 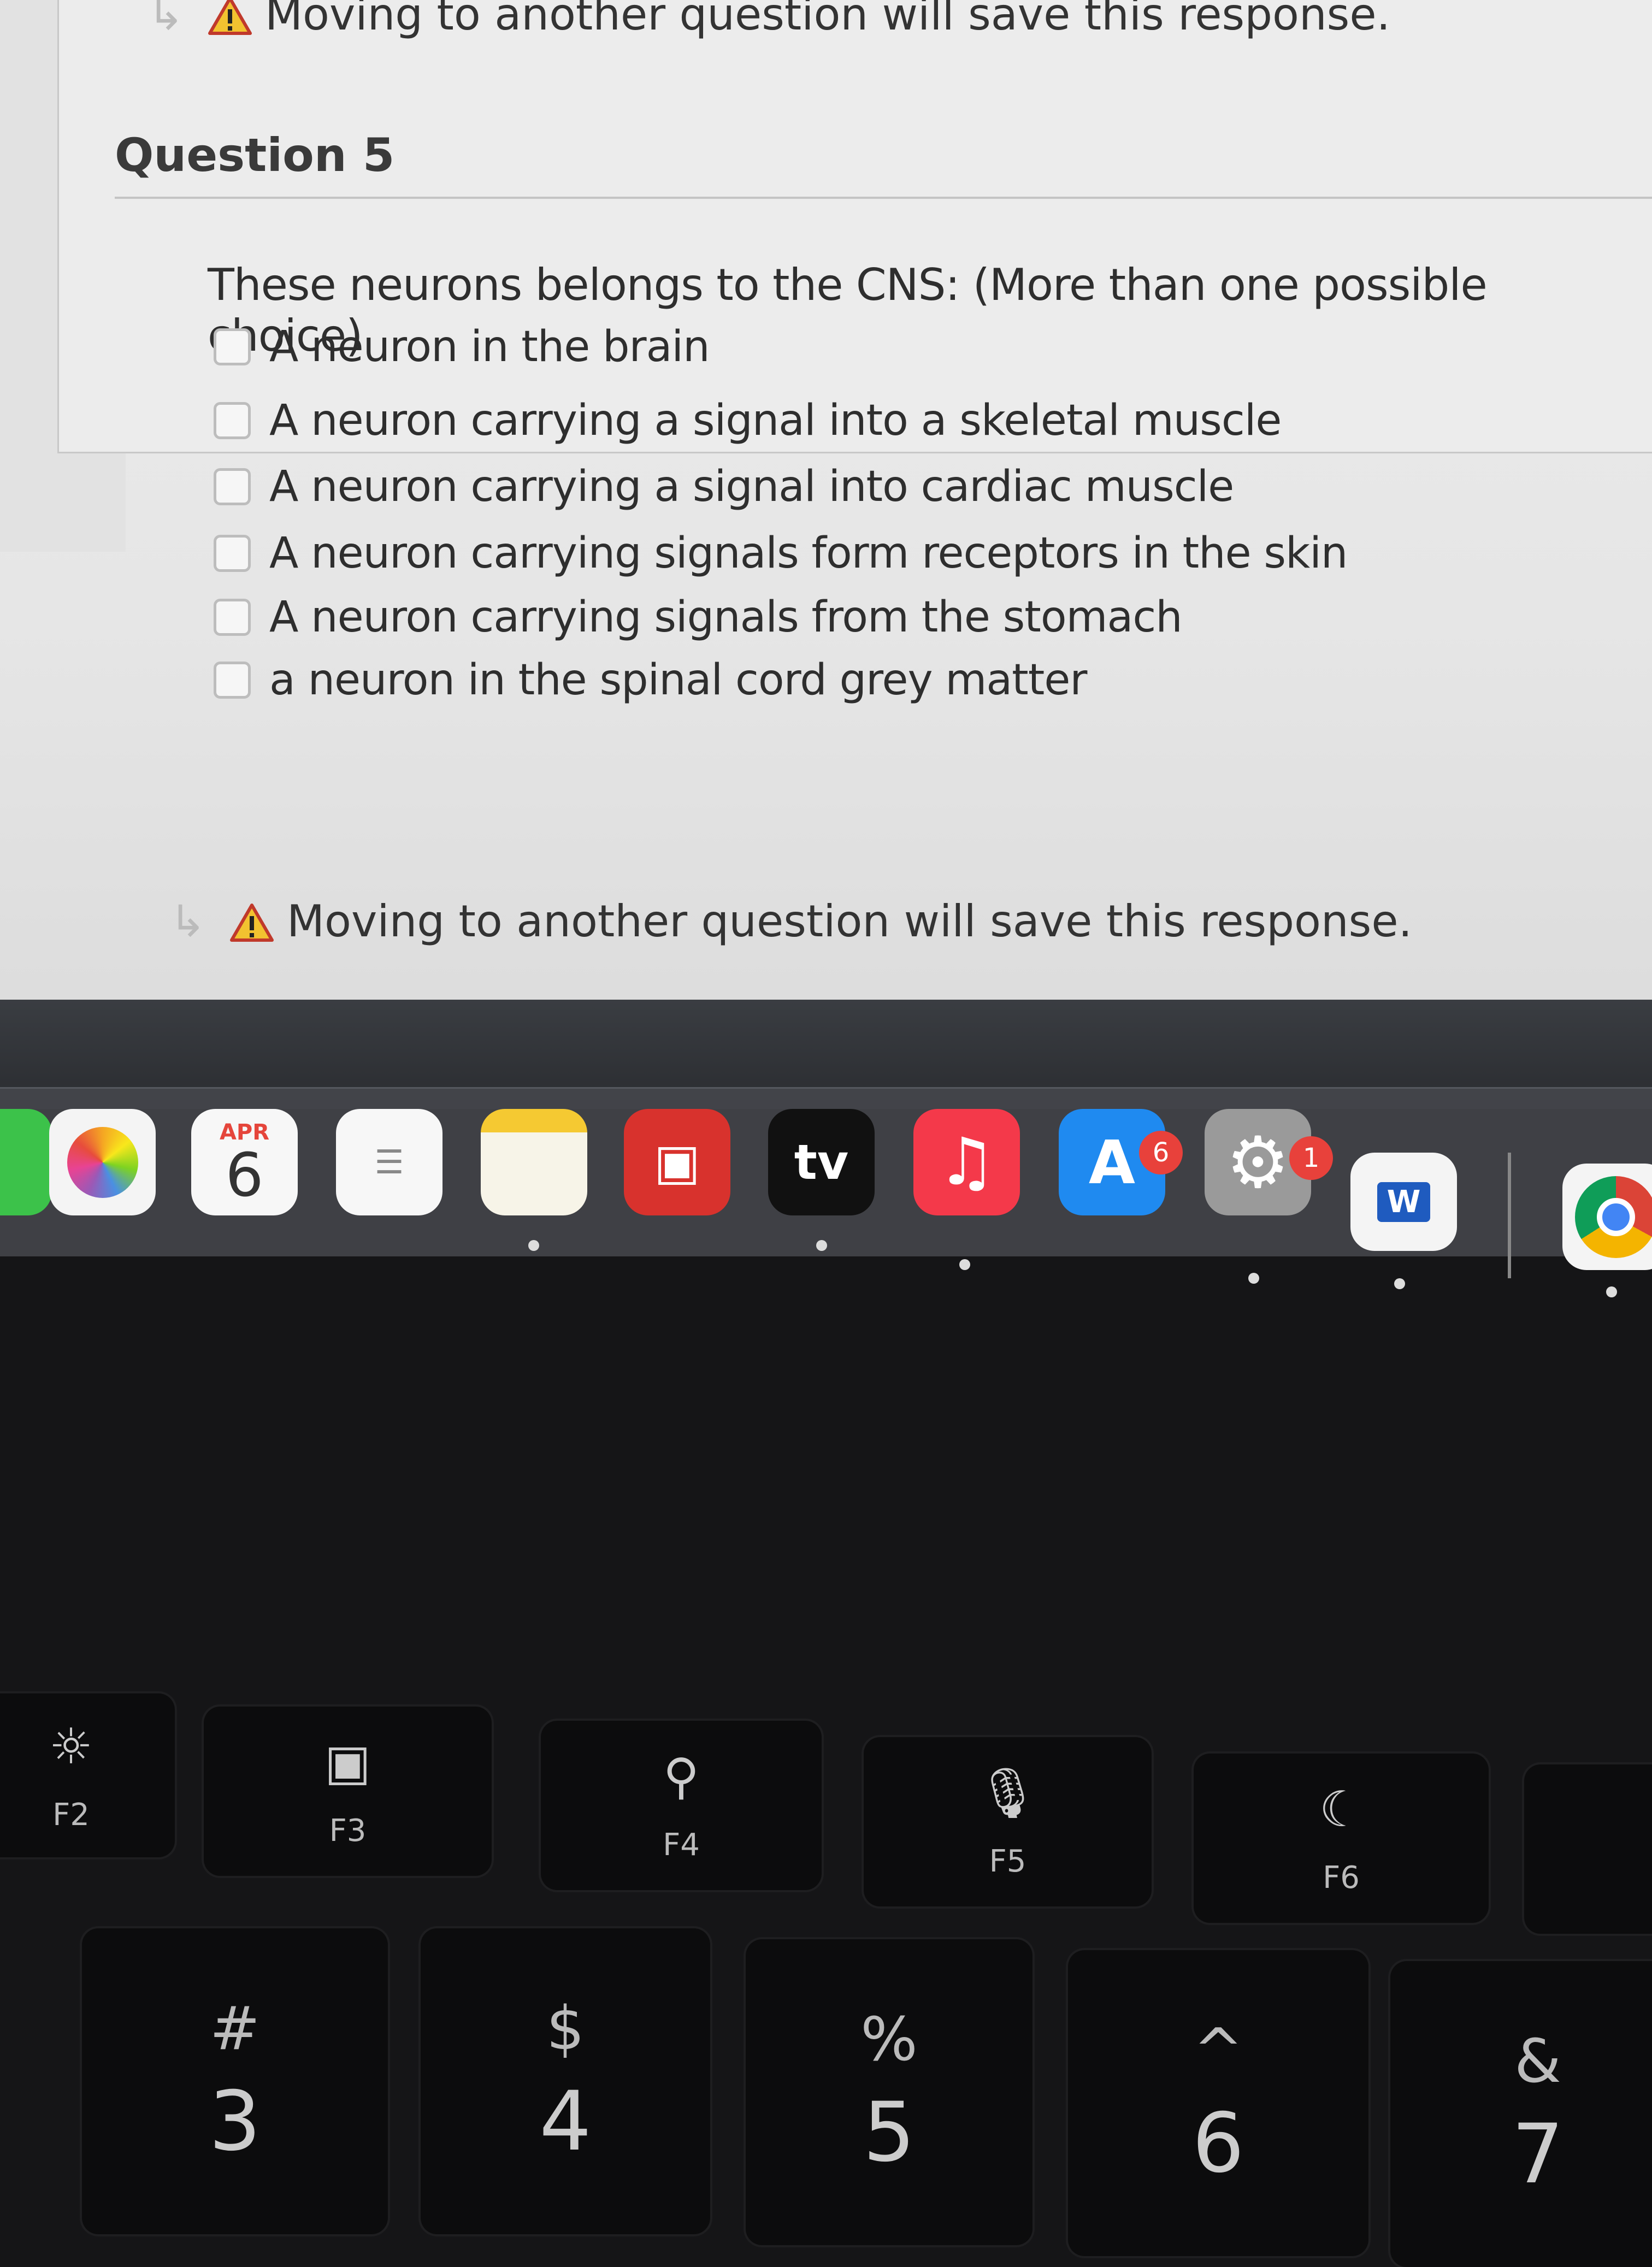 What do you see at coordinates (565, 2028) in the screenshot?
I see `key-symbol: $` at bounding box center [565, 2028].